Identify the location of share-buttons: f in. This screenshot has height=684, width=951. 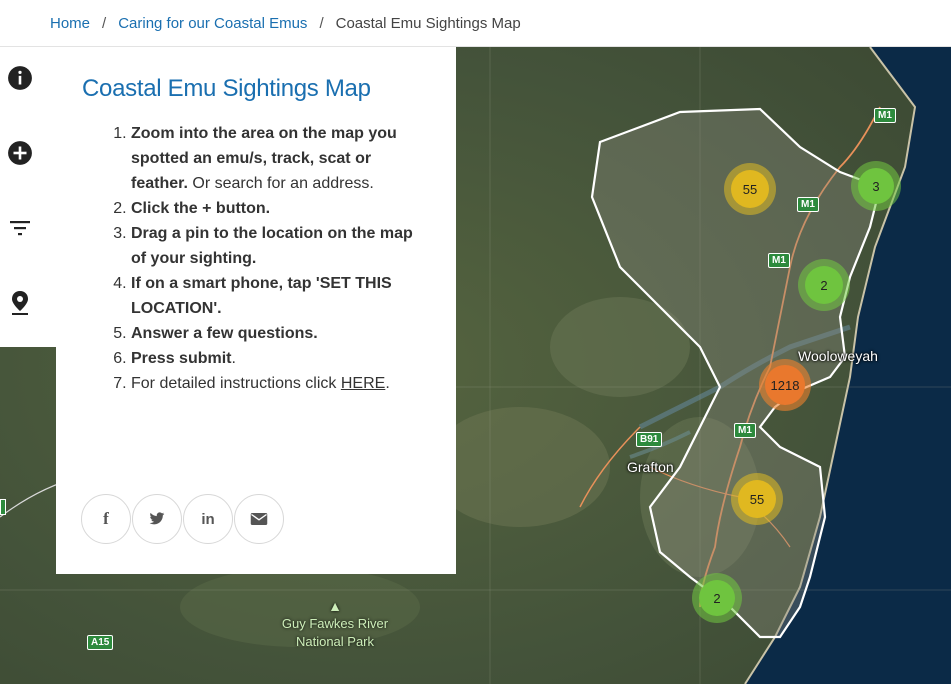
(182, 519).